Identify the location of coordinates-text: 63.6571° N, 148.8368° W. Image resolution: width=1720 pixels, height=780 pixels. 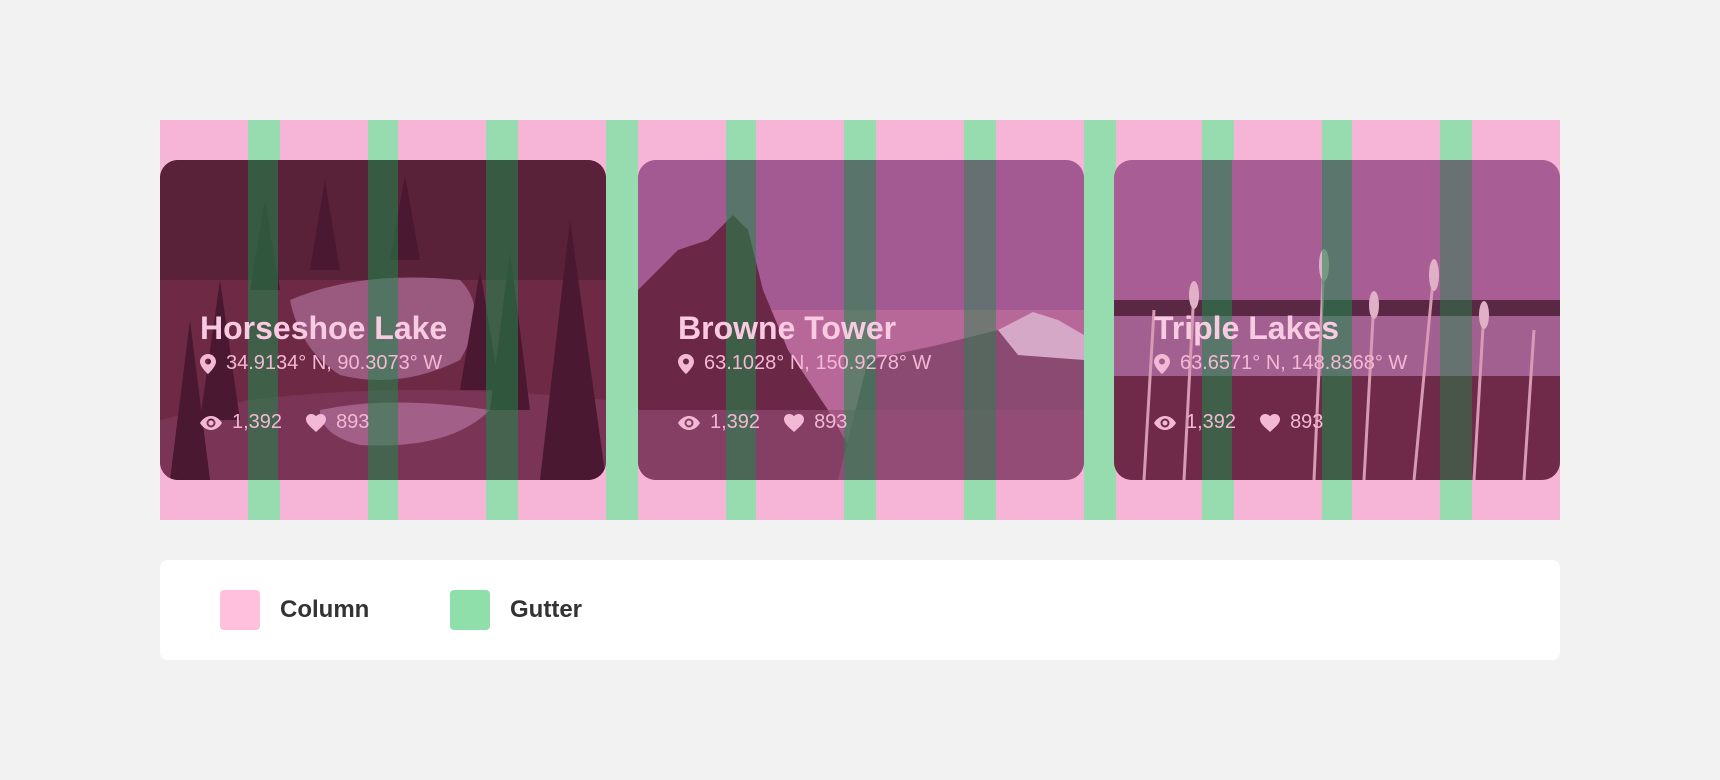
(1294, 363).